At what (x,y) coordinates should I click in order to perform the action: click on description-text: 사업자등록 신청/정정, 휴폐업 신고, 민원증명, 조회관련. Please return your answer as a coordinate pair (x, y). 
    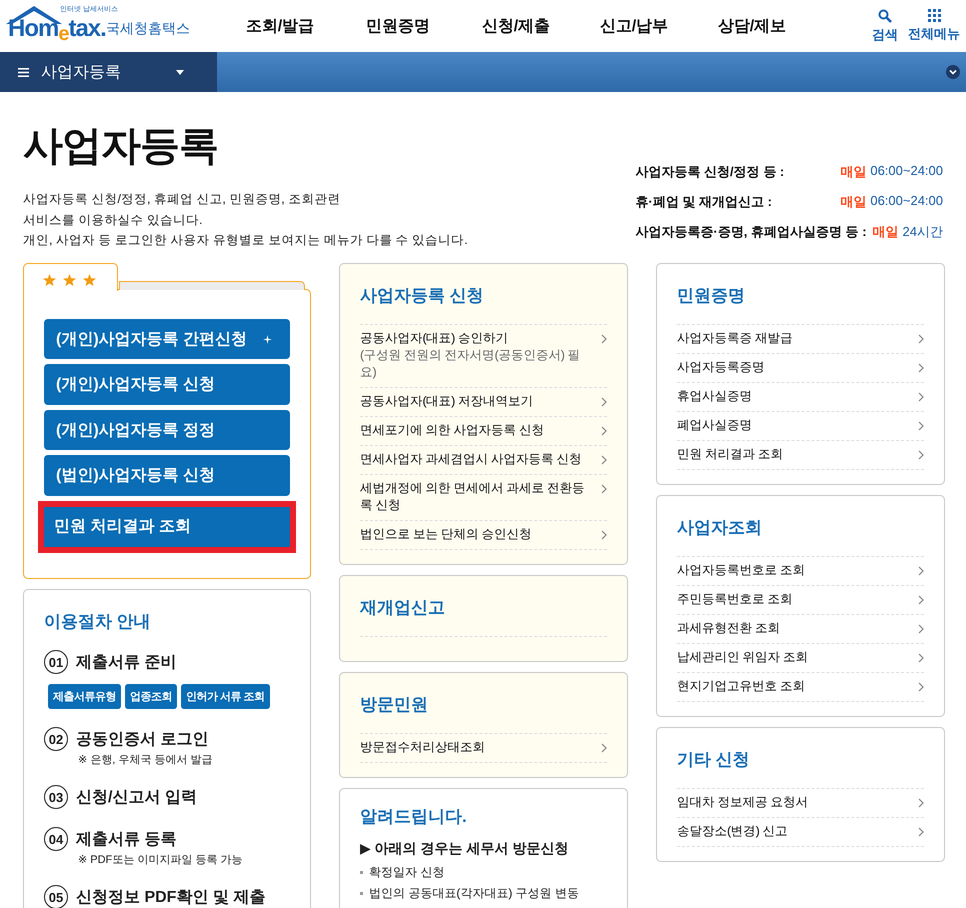
    Looking at the image, I should click on (182, 199).